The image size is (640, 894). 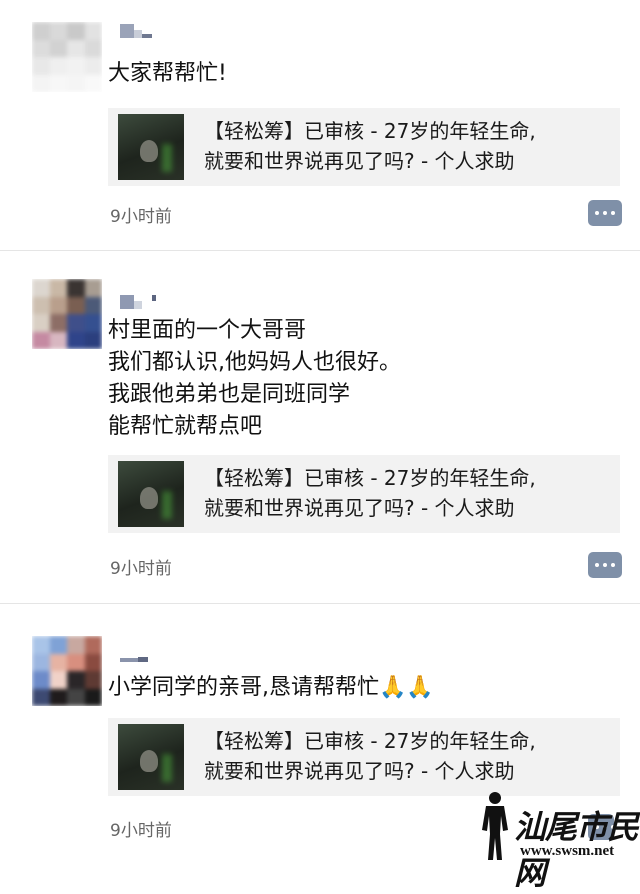 I want to click on watermark-url: www.swsm.net, so click(x=567, y=851).